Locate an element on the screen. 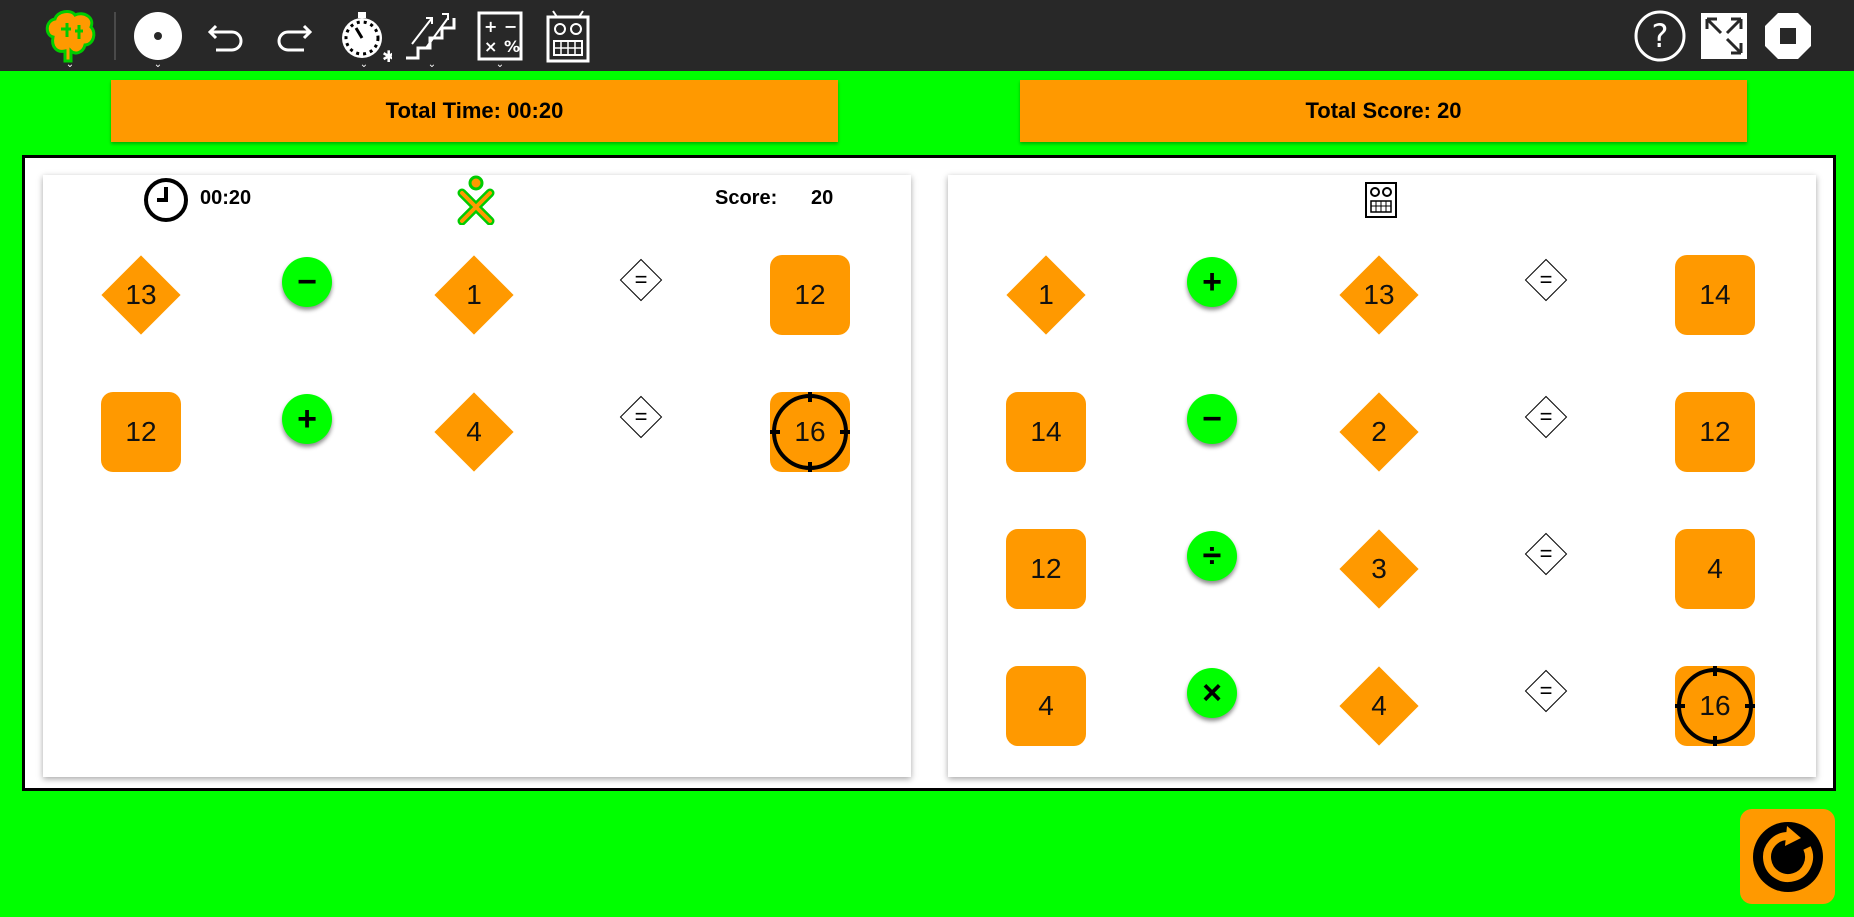 The image size is (1854, 917). brain-icon: ⌄ is located at coordinates (70, 38).